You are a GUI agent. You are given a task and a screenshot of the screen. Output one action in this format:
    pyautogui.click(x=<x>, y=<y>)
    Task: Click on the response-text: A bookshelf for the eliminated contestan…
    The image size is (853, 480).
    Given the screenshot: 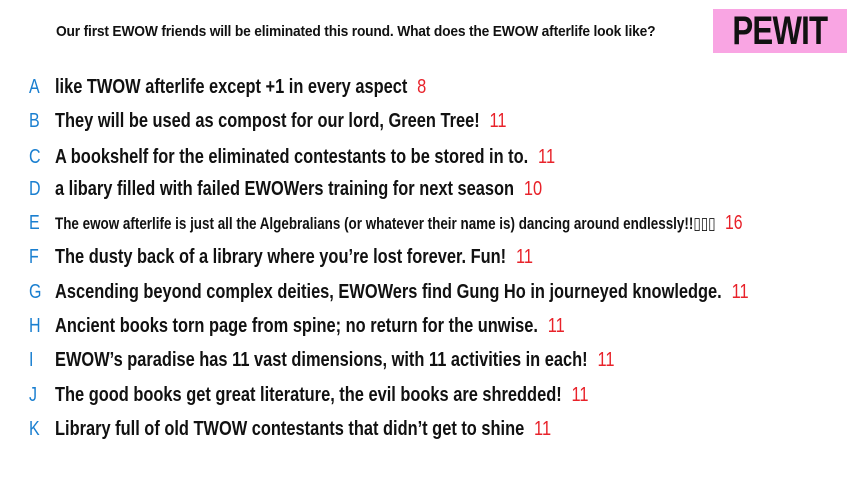 What is the action you would take?
    pyautogui.click(x=305, y=157)
    